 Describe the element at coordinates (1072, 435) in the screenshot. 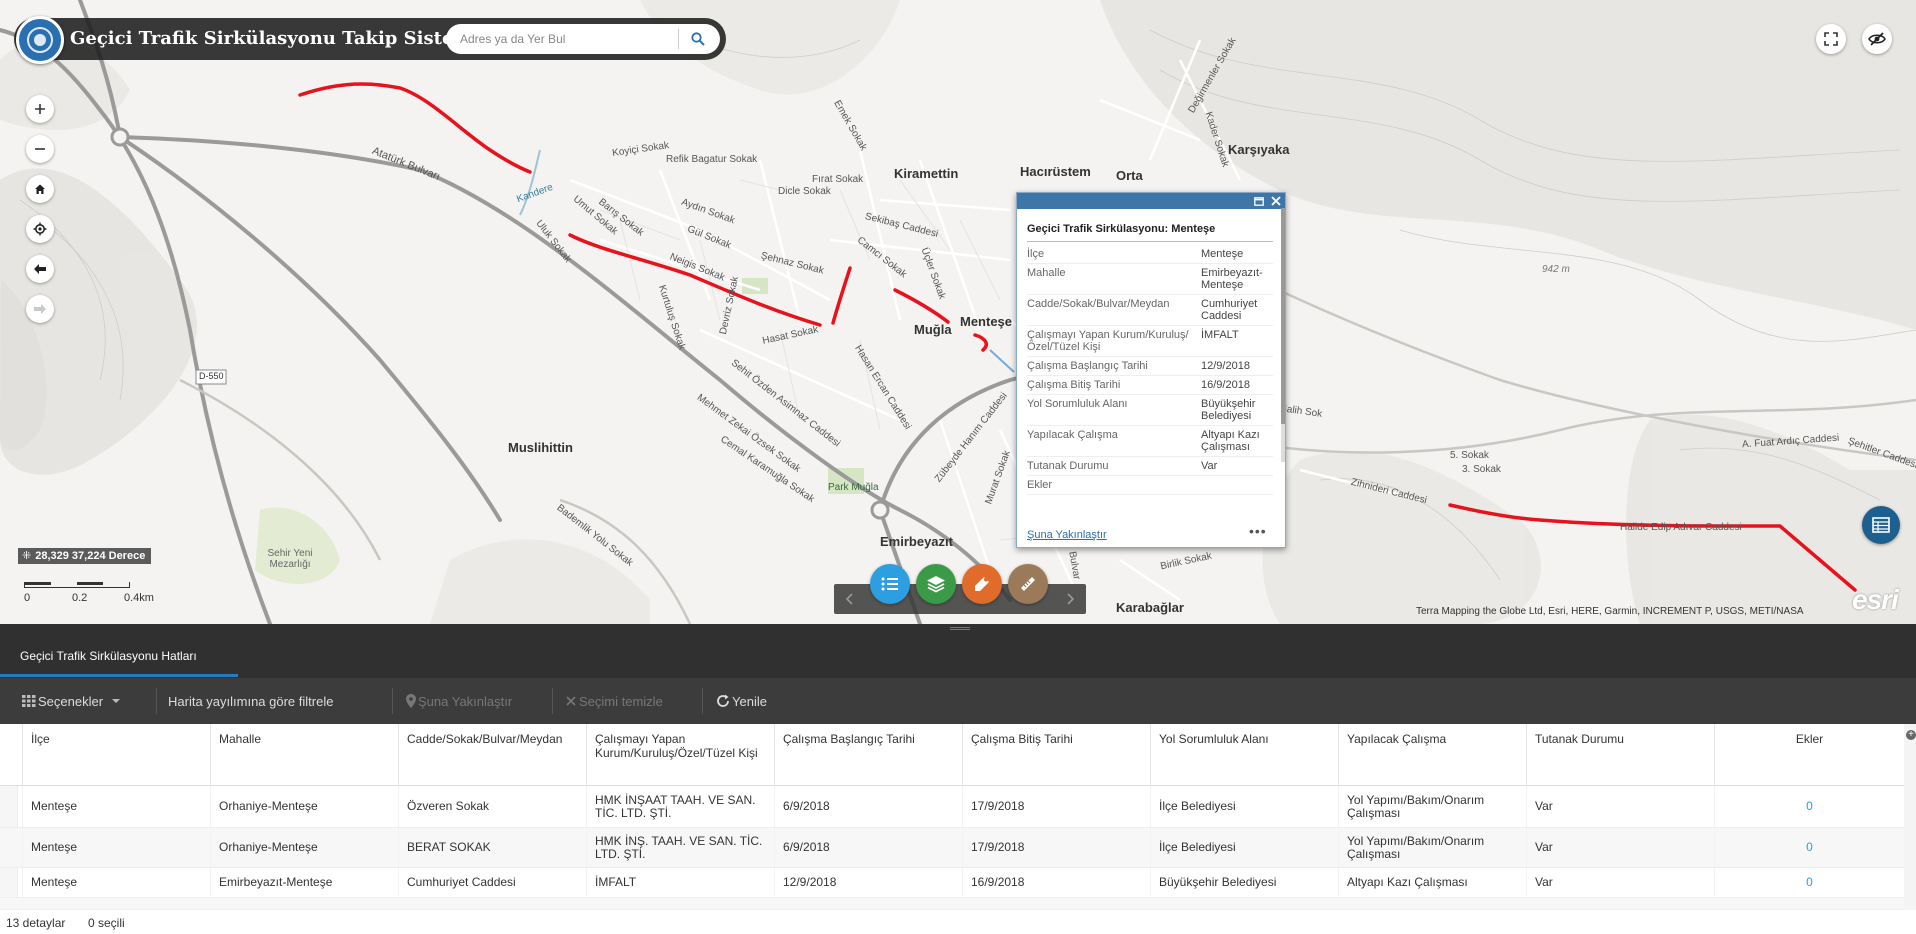

I see `popup-key: Yapılacak Çalışma` at that location.